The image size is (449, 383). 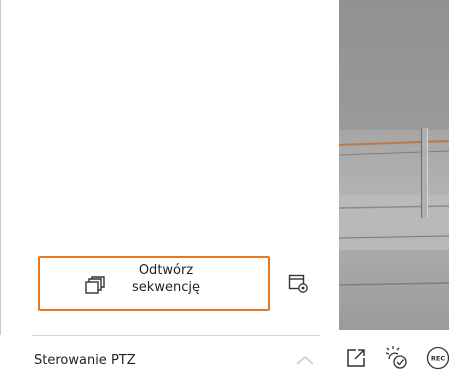 What do you see at coordinates (305, 360) in the screenshot?
I see `chevron-up-icon` at bounding box center [305, 360].